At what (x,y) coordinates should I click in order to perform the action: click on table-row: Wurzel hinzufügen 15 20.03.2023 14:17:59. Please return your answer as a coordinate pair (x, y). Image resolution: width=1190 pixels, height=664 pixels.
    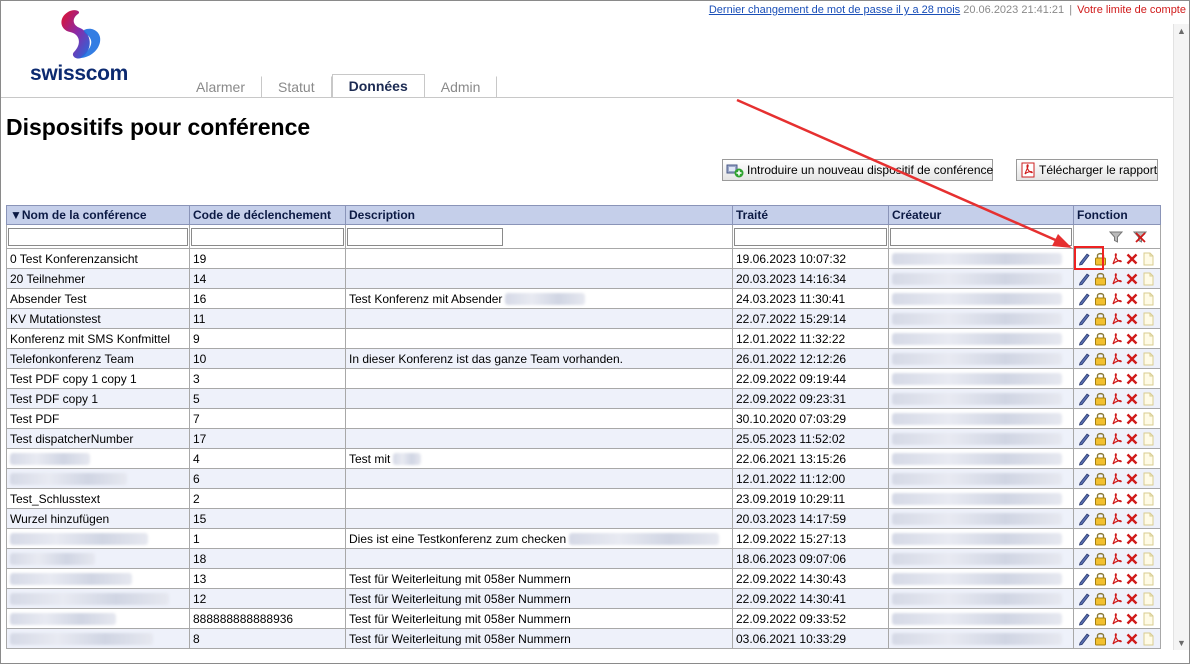
    Looking at the image, I should click on (583, 518).